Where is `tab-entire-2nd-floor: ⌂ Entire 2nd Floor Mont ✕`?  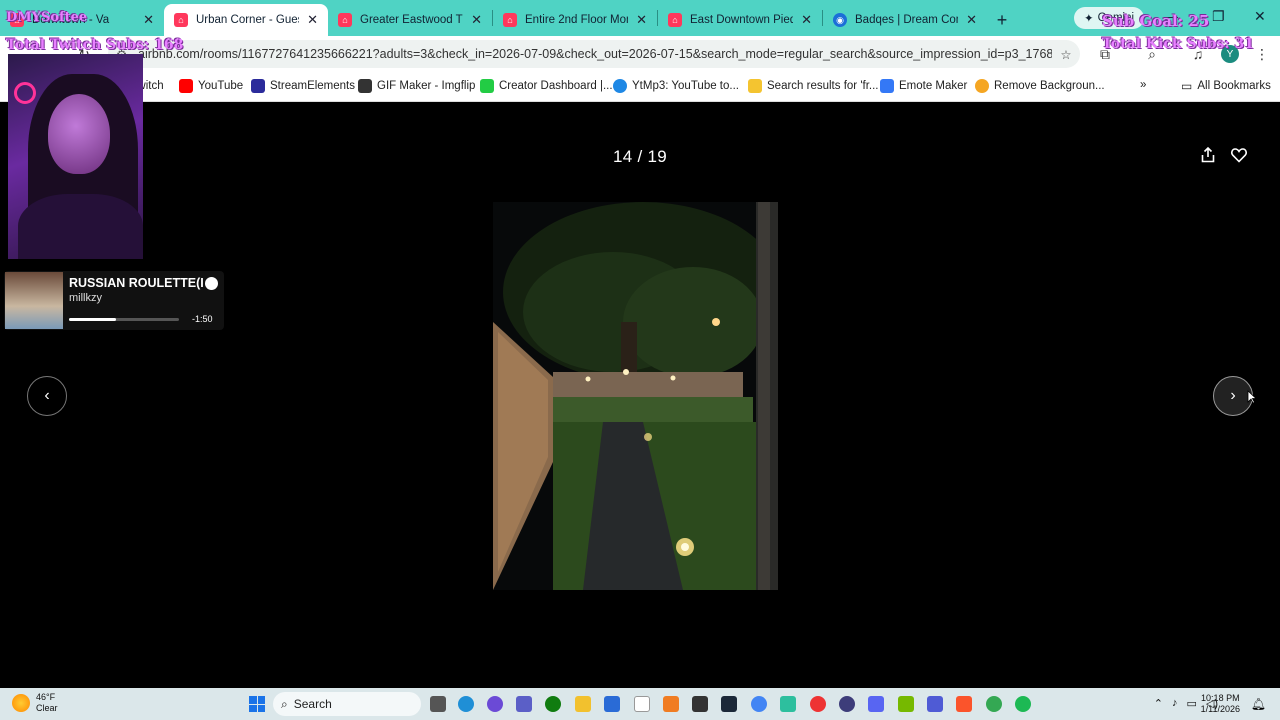 tab-entire-2nd-floor: ⌂ Entire 2nd Floor Mont ✕ is located at coordinates (575, 20).